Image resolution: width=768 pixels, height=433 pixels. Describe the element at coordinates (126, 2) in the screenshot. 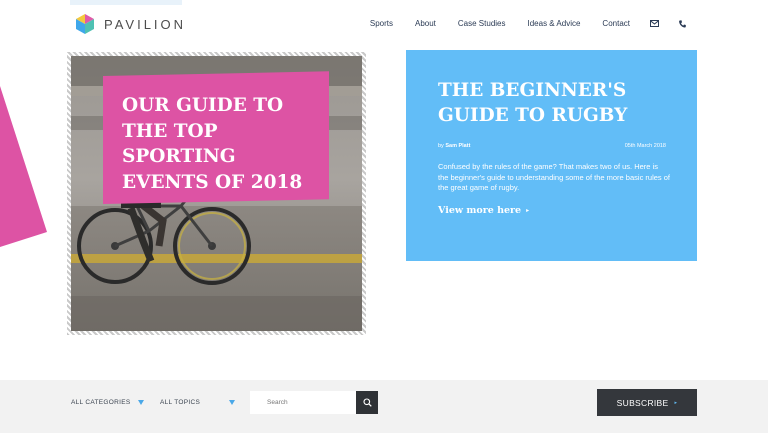

I see `top-accent-bar` at that location.